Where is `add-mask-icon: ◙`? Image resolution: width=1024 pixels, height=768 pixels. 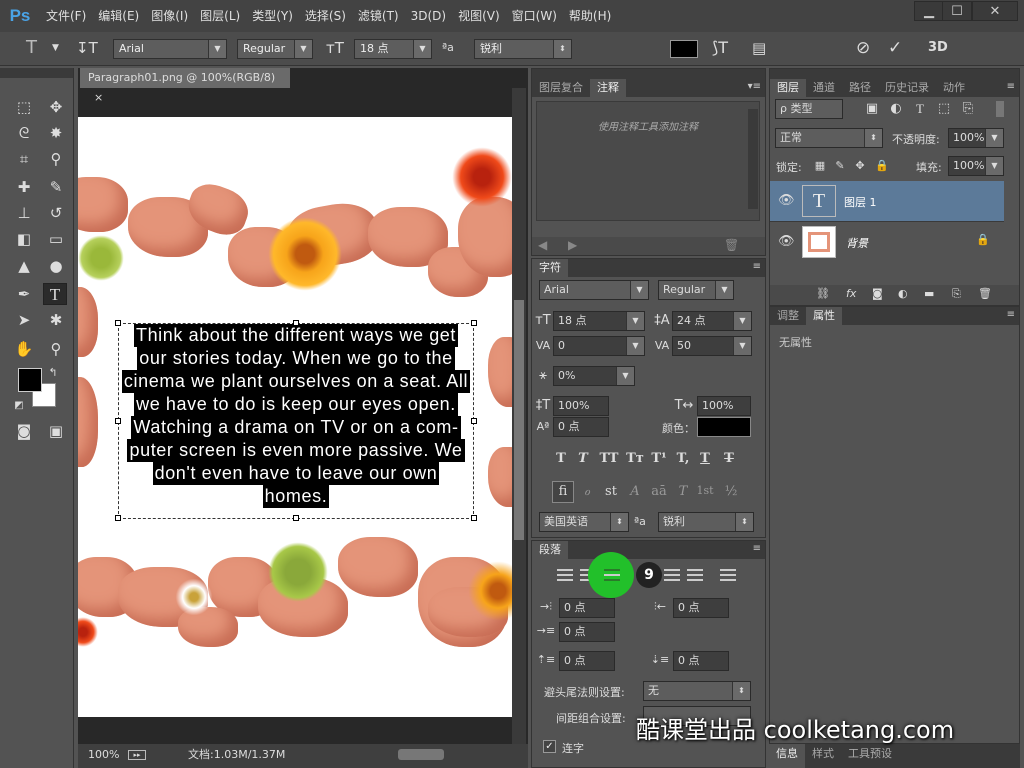 add-mask-icon: ◙ is located at coordinates (877, 293).